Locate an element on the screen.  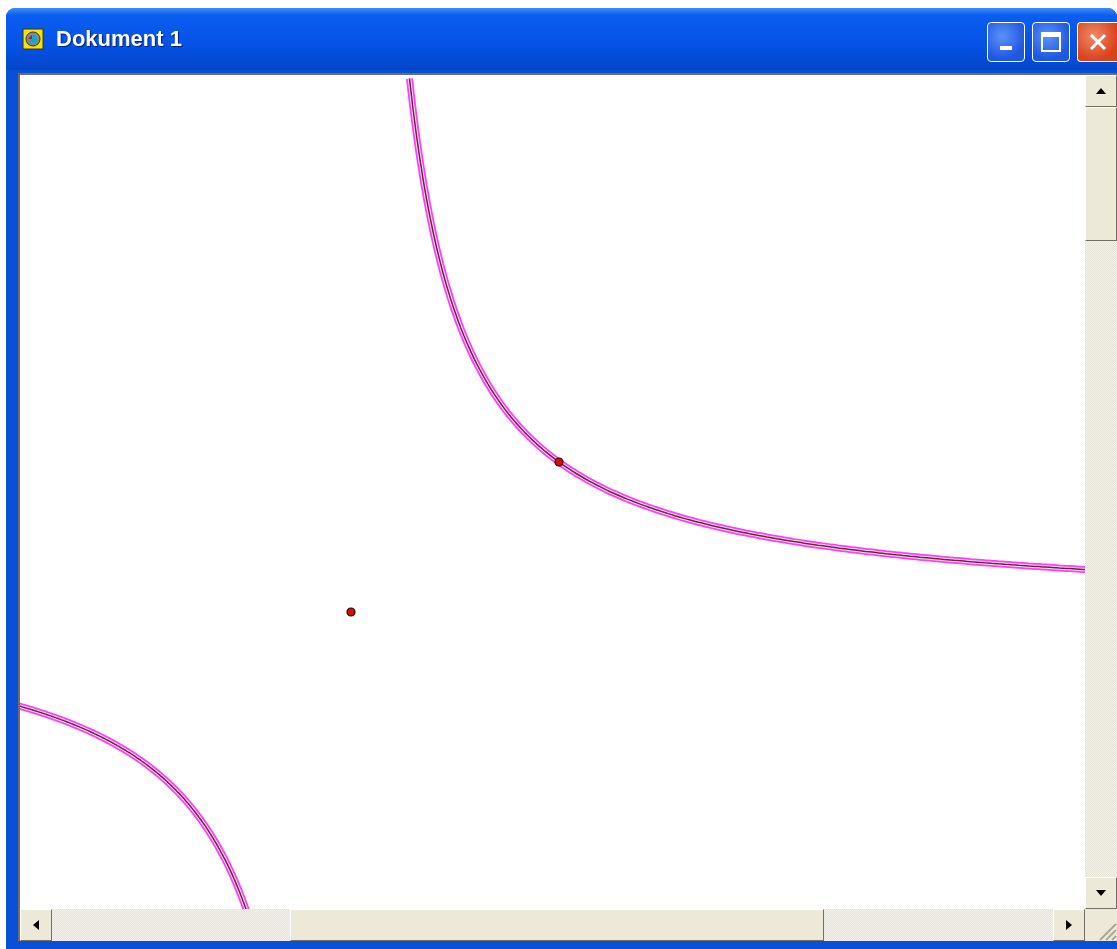
vertical-scrollbar is located at coordinates (1101, 492).